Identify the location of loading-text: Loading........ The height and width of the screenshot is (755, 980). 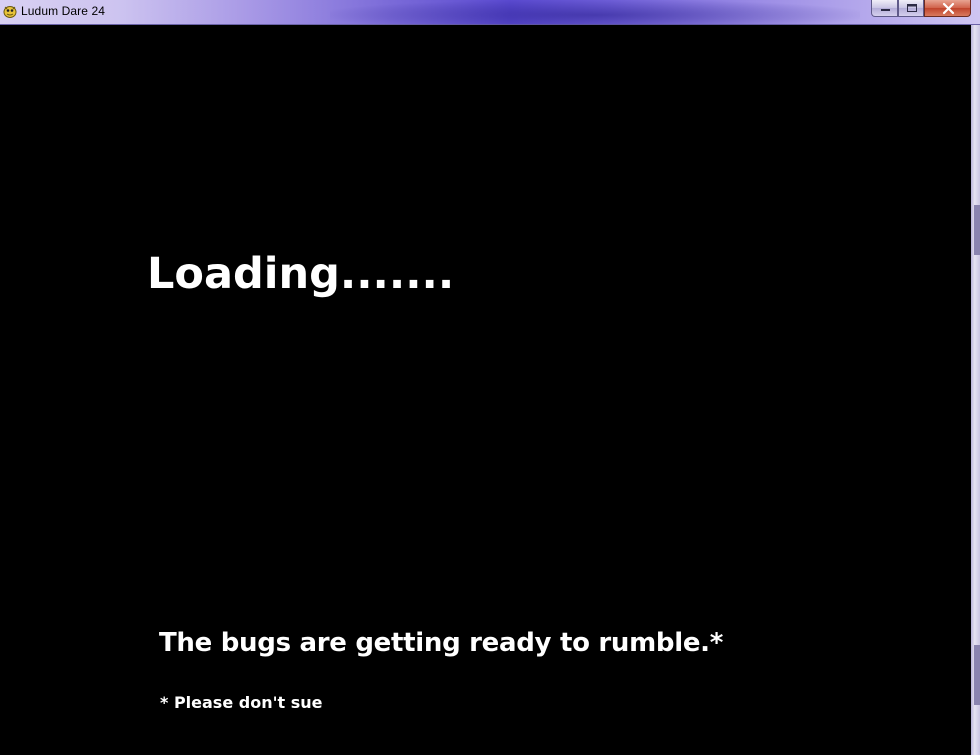
(301, 274).